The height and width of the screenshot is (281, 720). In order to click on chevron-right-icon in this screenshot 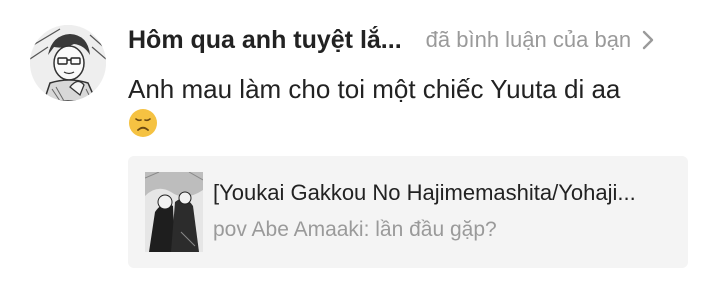, I will do `click(648, 40)`.